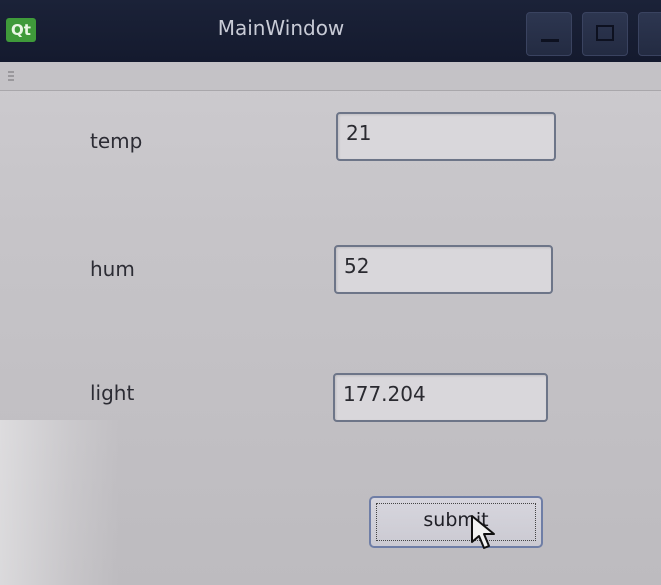 The height and width of the screenshot is (585, 661). Describe the element at coordinates (550, 40) in the screenshot. I see `minimize-icon` at that location.